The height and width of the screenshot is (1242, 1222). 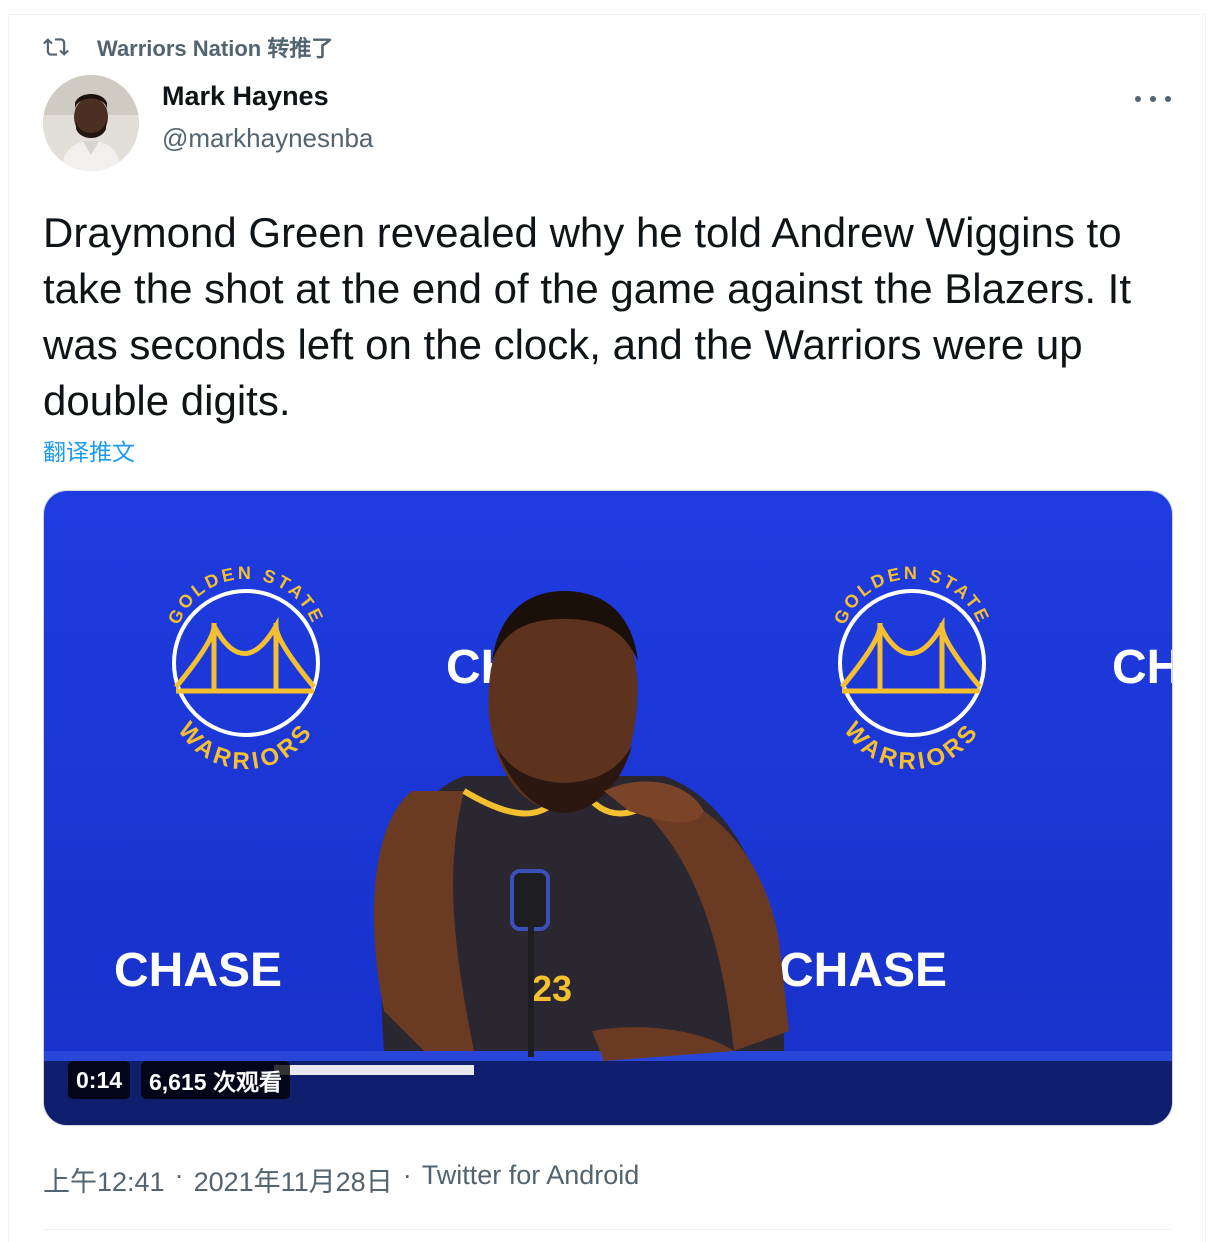 I want to click on retweet-header: Warriors Nation 转推了, so click(x=188, y=47).